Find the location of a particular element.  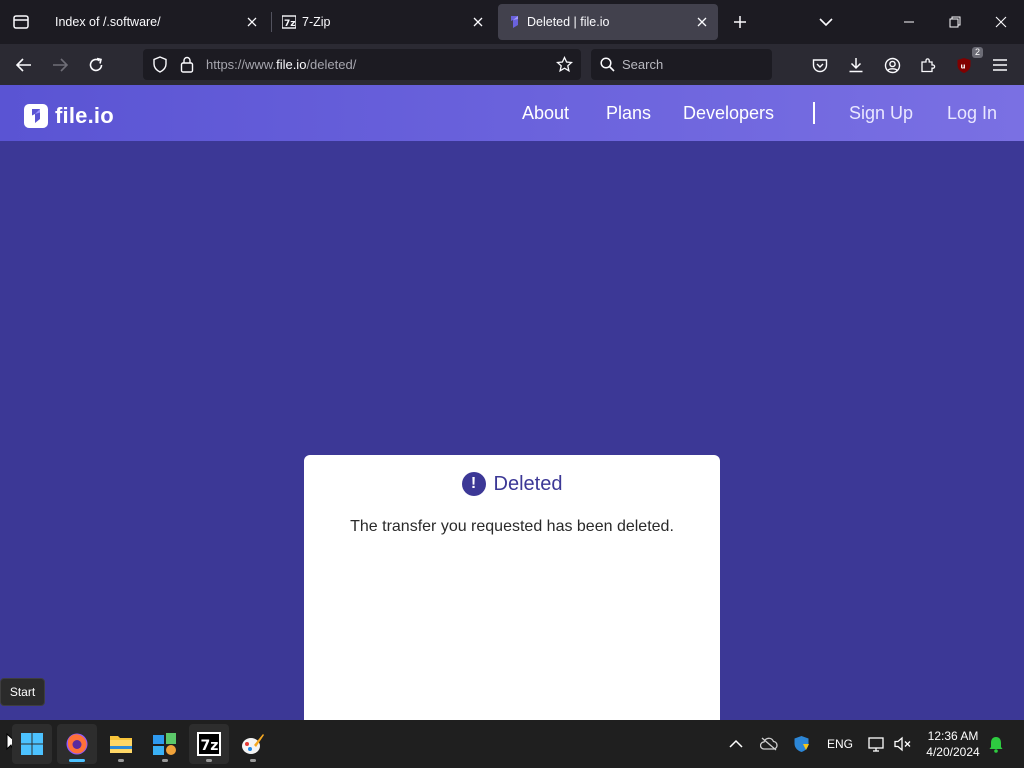

taskbar-7zip: 7z is located at coordinates (209, 744).